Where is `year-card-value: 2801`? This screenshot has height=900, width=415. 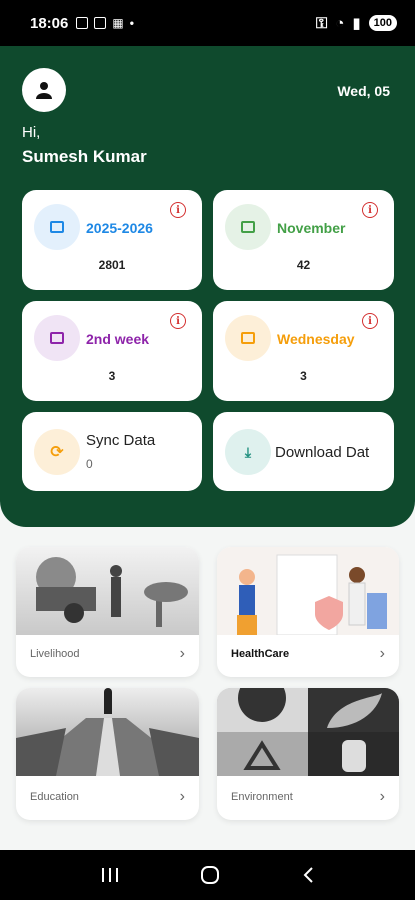 year-card-value: 2801 is located at coordinates (112, 265).